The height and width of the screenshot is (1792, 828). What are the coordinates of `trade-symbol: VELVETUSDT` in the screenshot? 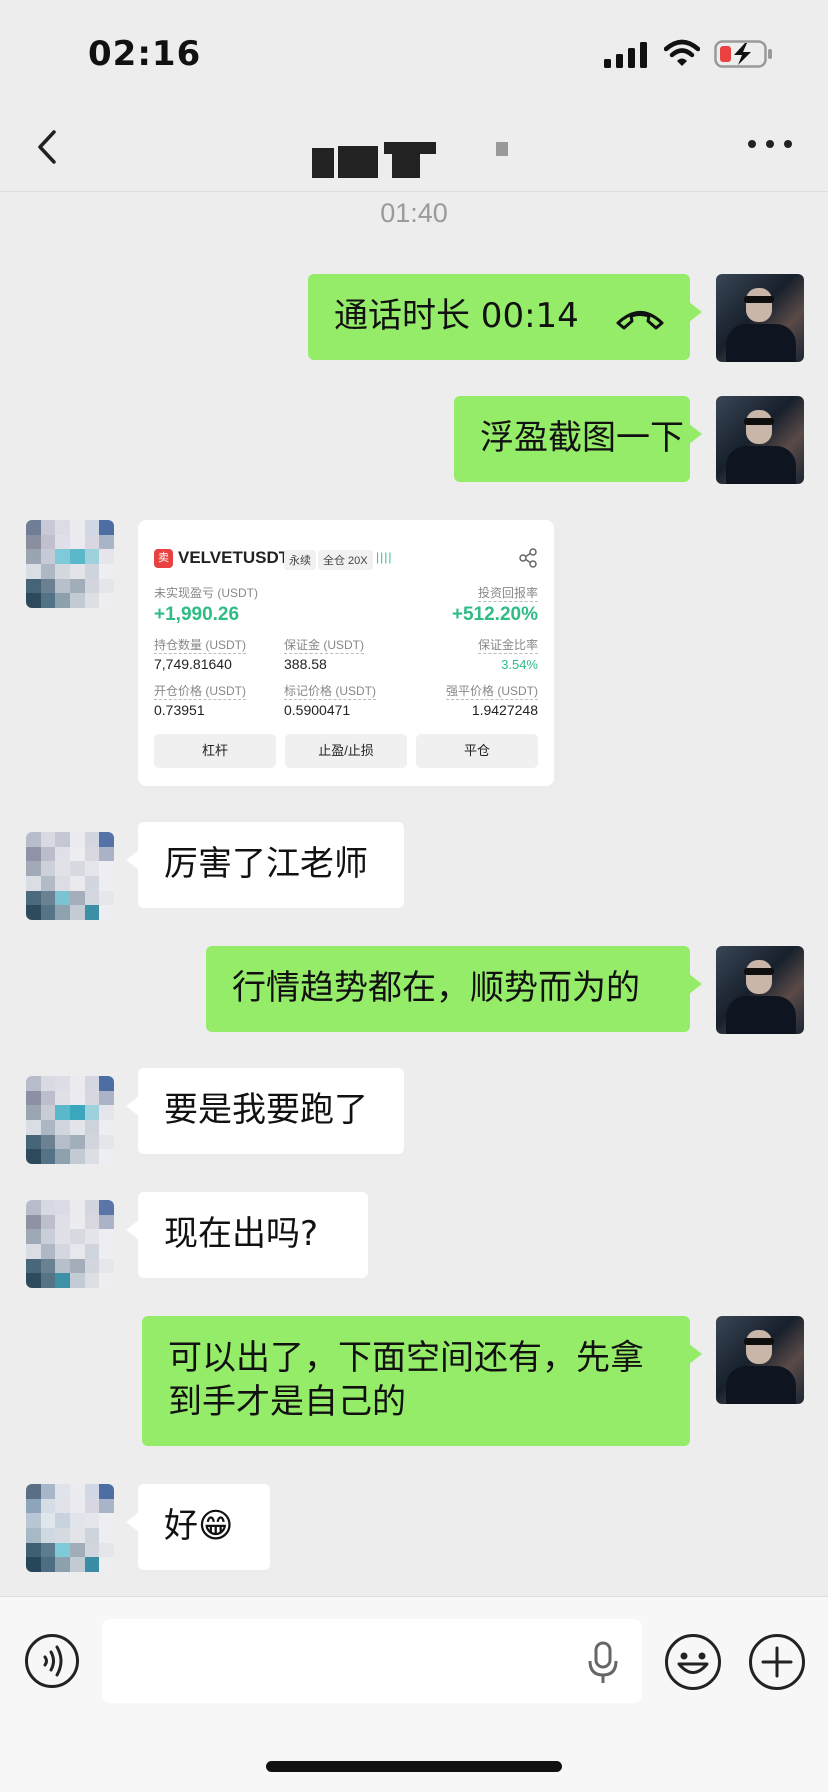 It's located at (234, 557).